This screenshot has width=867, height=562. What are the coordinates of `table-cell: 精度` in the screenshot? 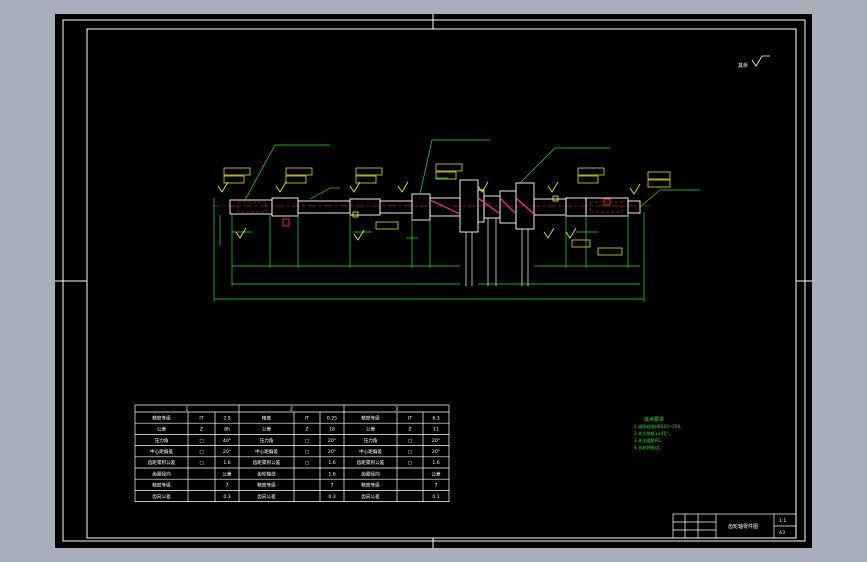 It's located at (267, 417).